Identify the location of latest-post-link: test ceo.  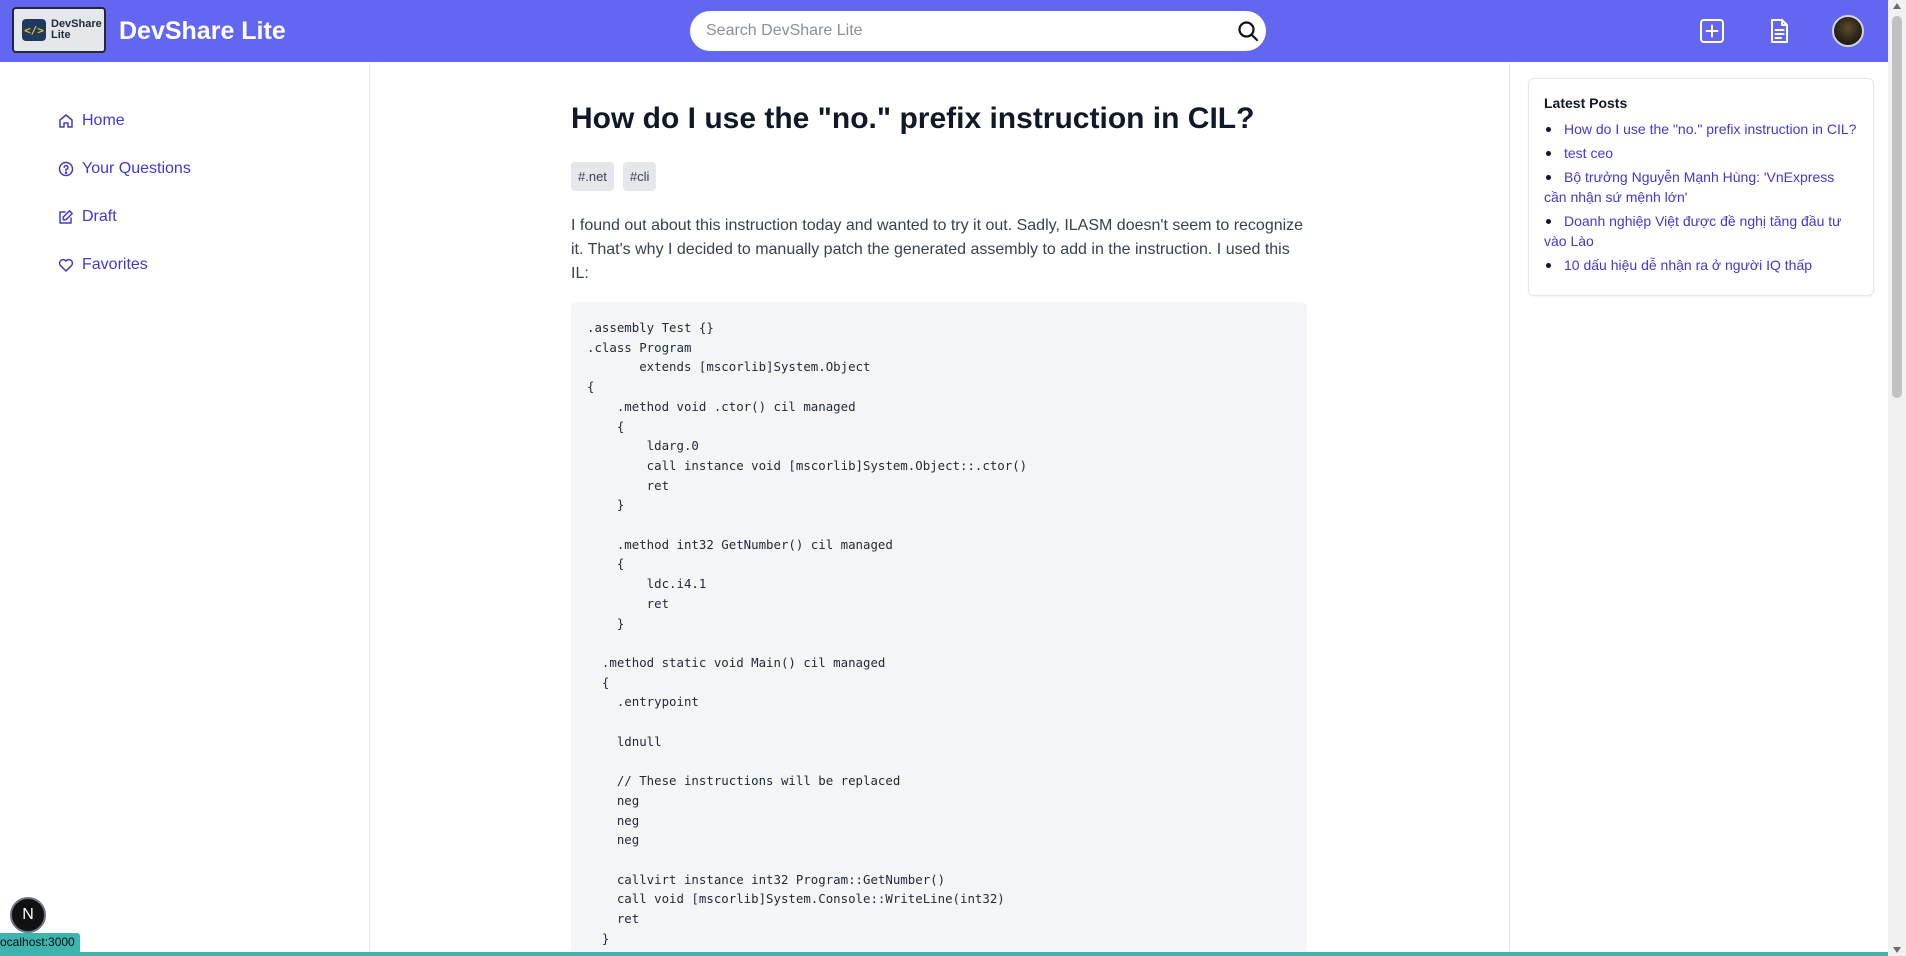
(1588, 153).